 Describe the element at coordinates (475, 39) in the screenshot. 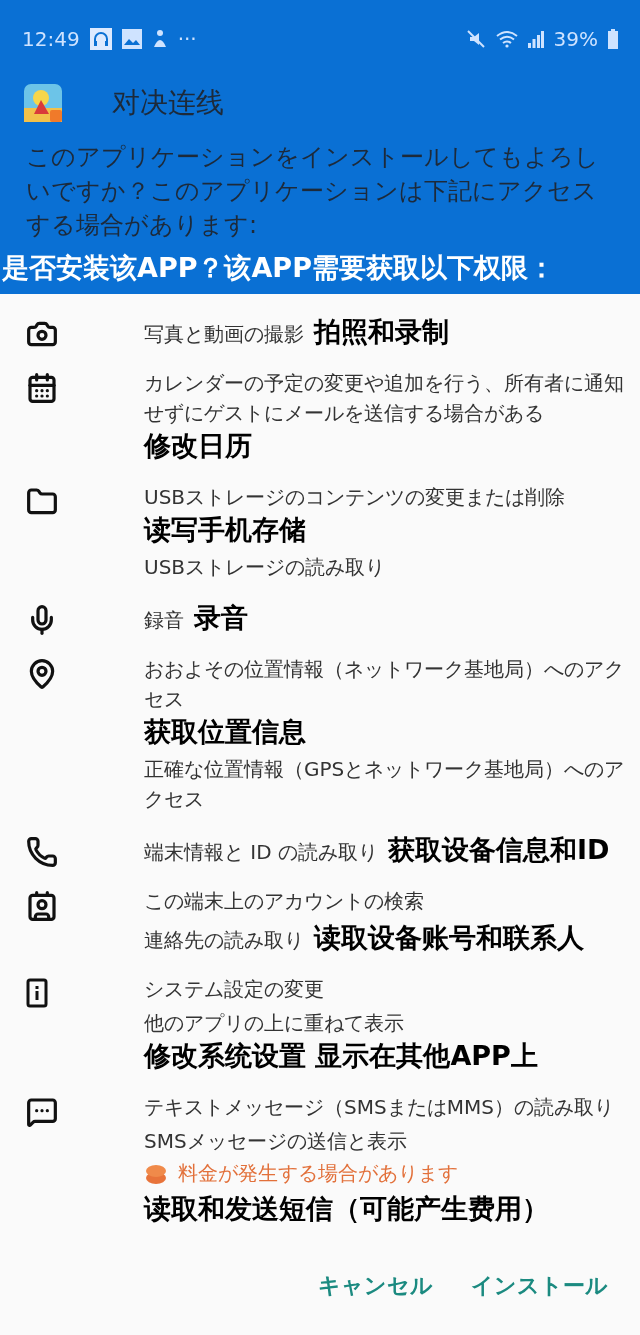

I see `mute-icon` at that location.